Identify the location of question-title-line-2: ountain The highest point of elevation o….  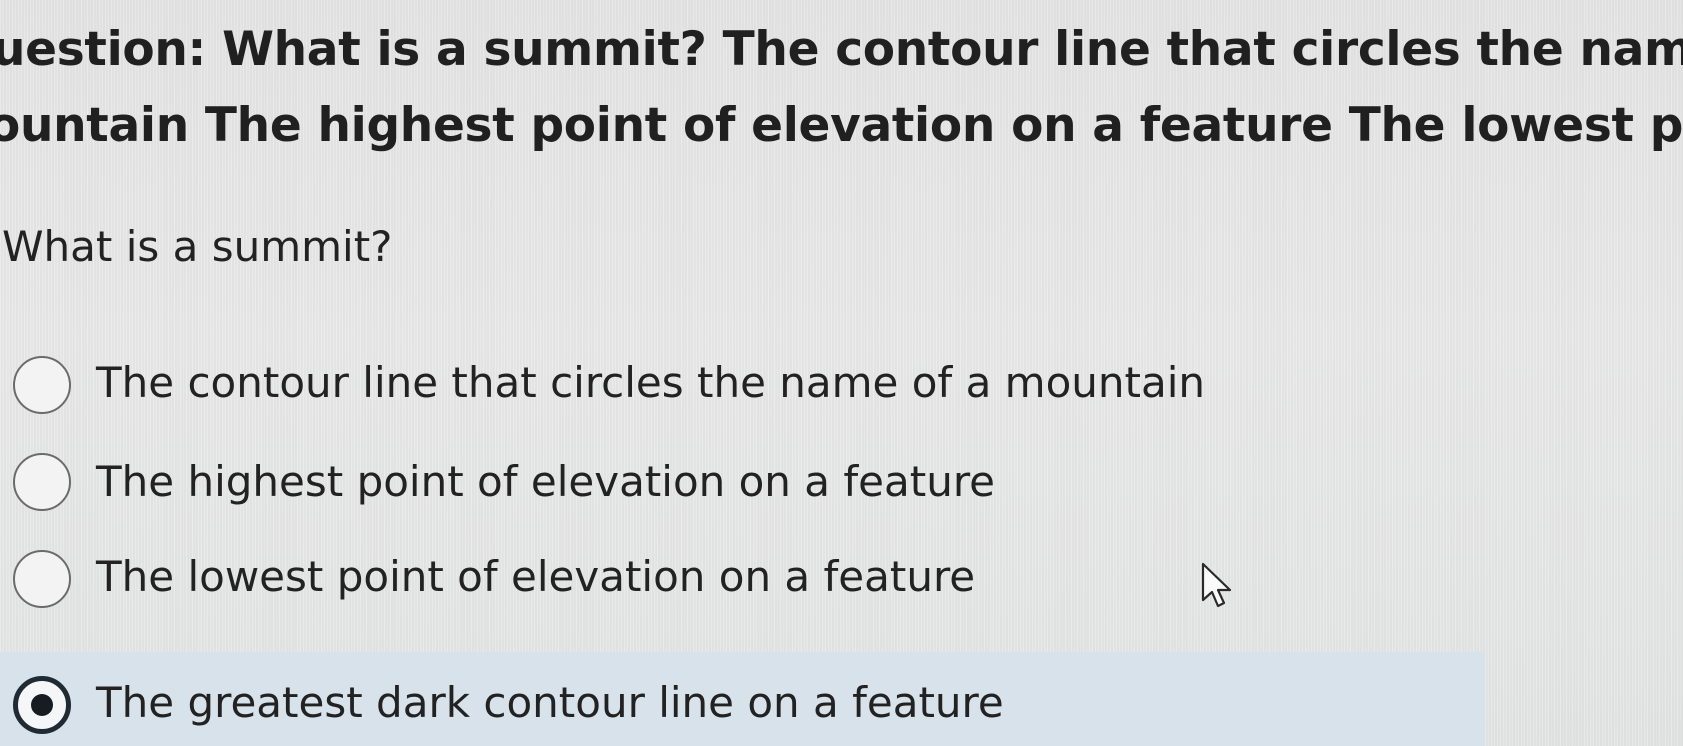
(841, 125).